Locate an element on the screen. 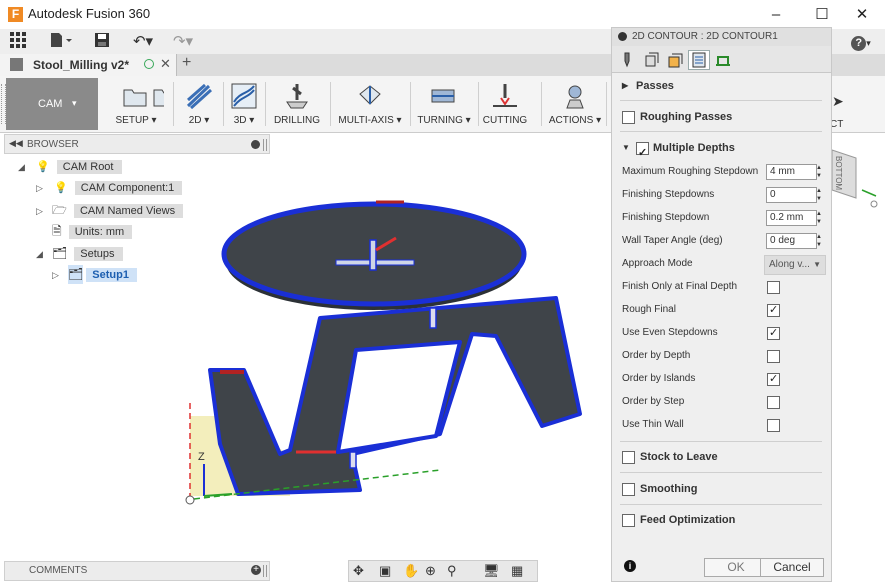 The height and width of the screenshot is (586, 885). setup-group: SETUP ▾ is located at coordinates (136, 104).